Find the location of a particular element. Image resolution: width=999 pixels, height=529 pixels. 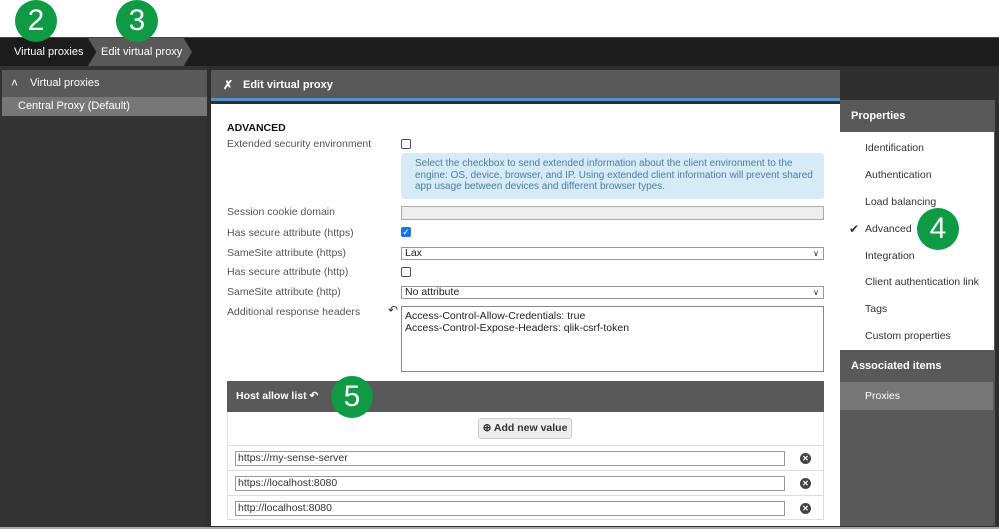

property-custom-properties: Custom properties is located at coordinates (908, 336).